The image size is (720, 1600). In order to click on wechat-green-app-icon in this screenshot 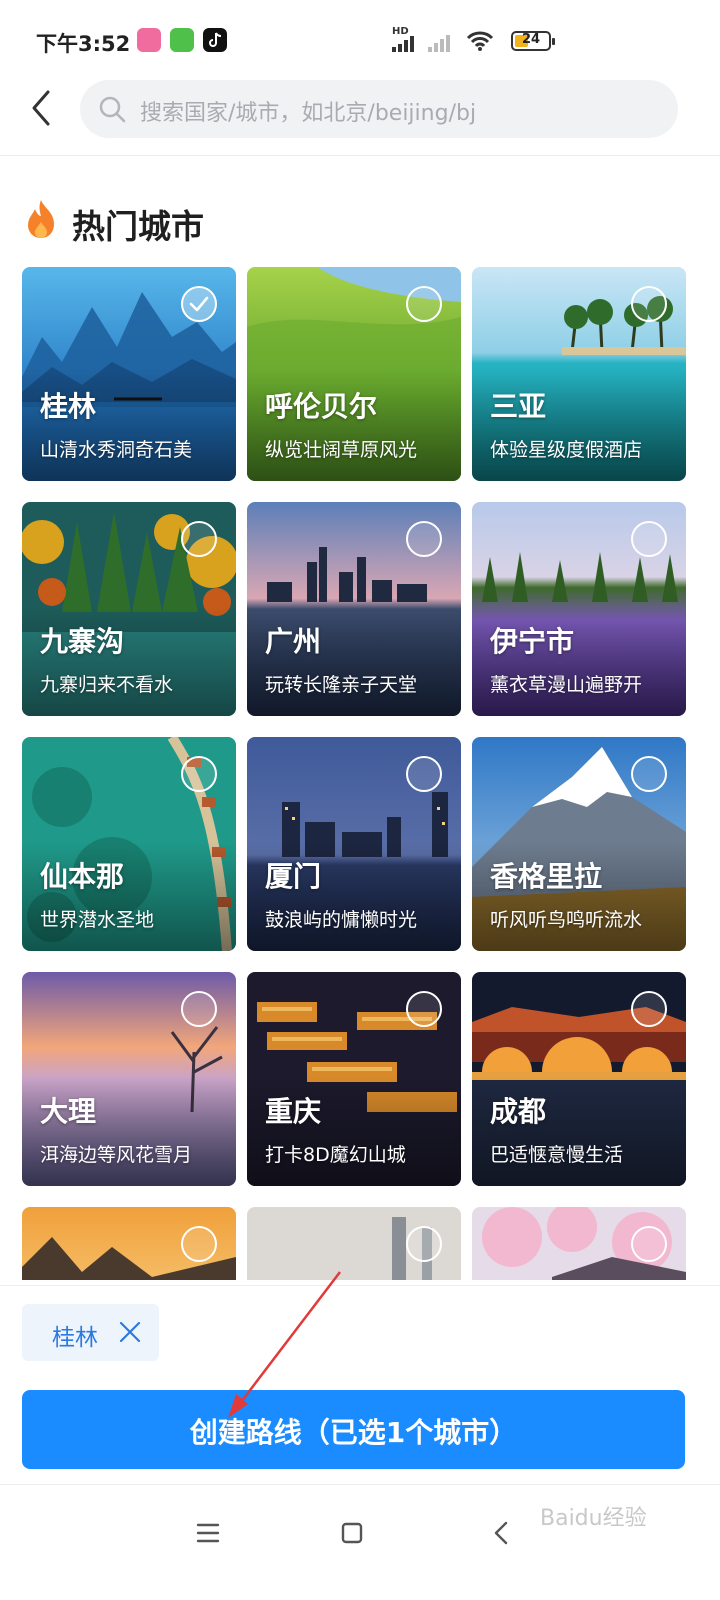, I will do `click(182, 40)`.